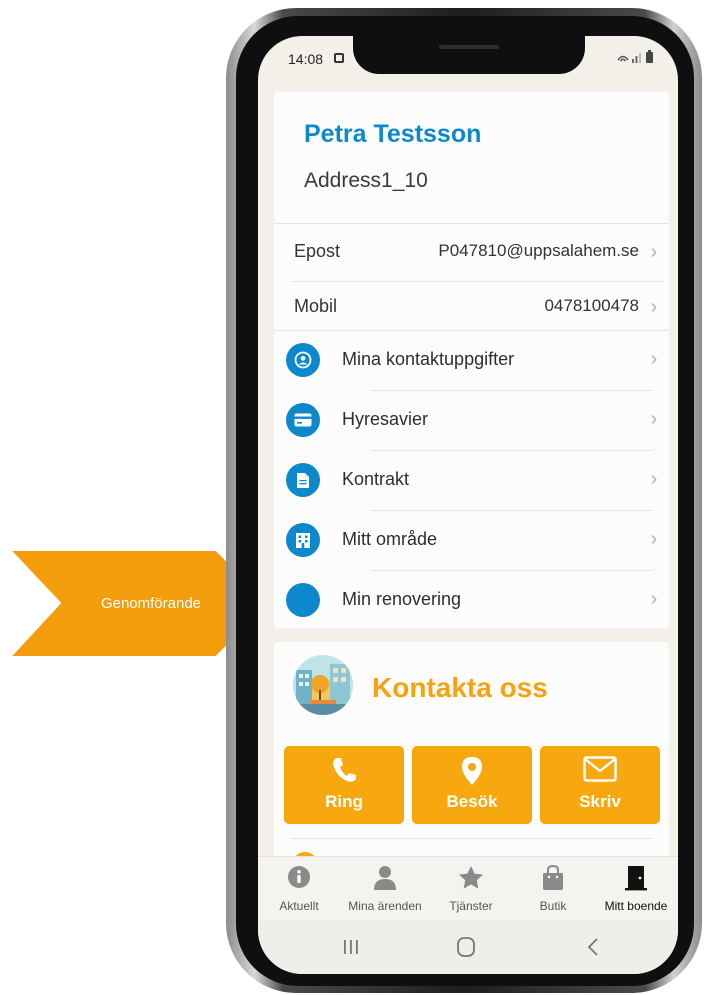 The image size is (708, 995). I want to click on location-pin-icon, so click(472, 771).